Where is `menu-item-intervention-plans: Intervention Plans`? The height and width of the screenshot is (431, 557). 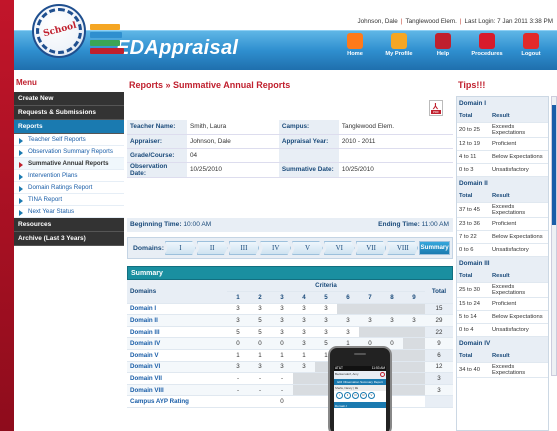
menu-item-intervention-plans: Intervention Plans is located at coordinates (69, 176).